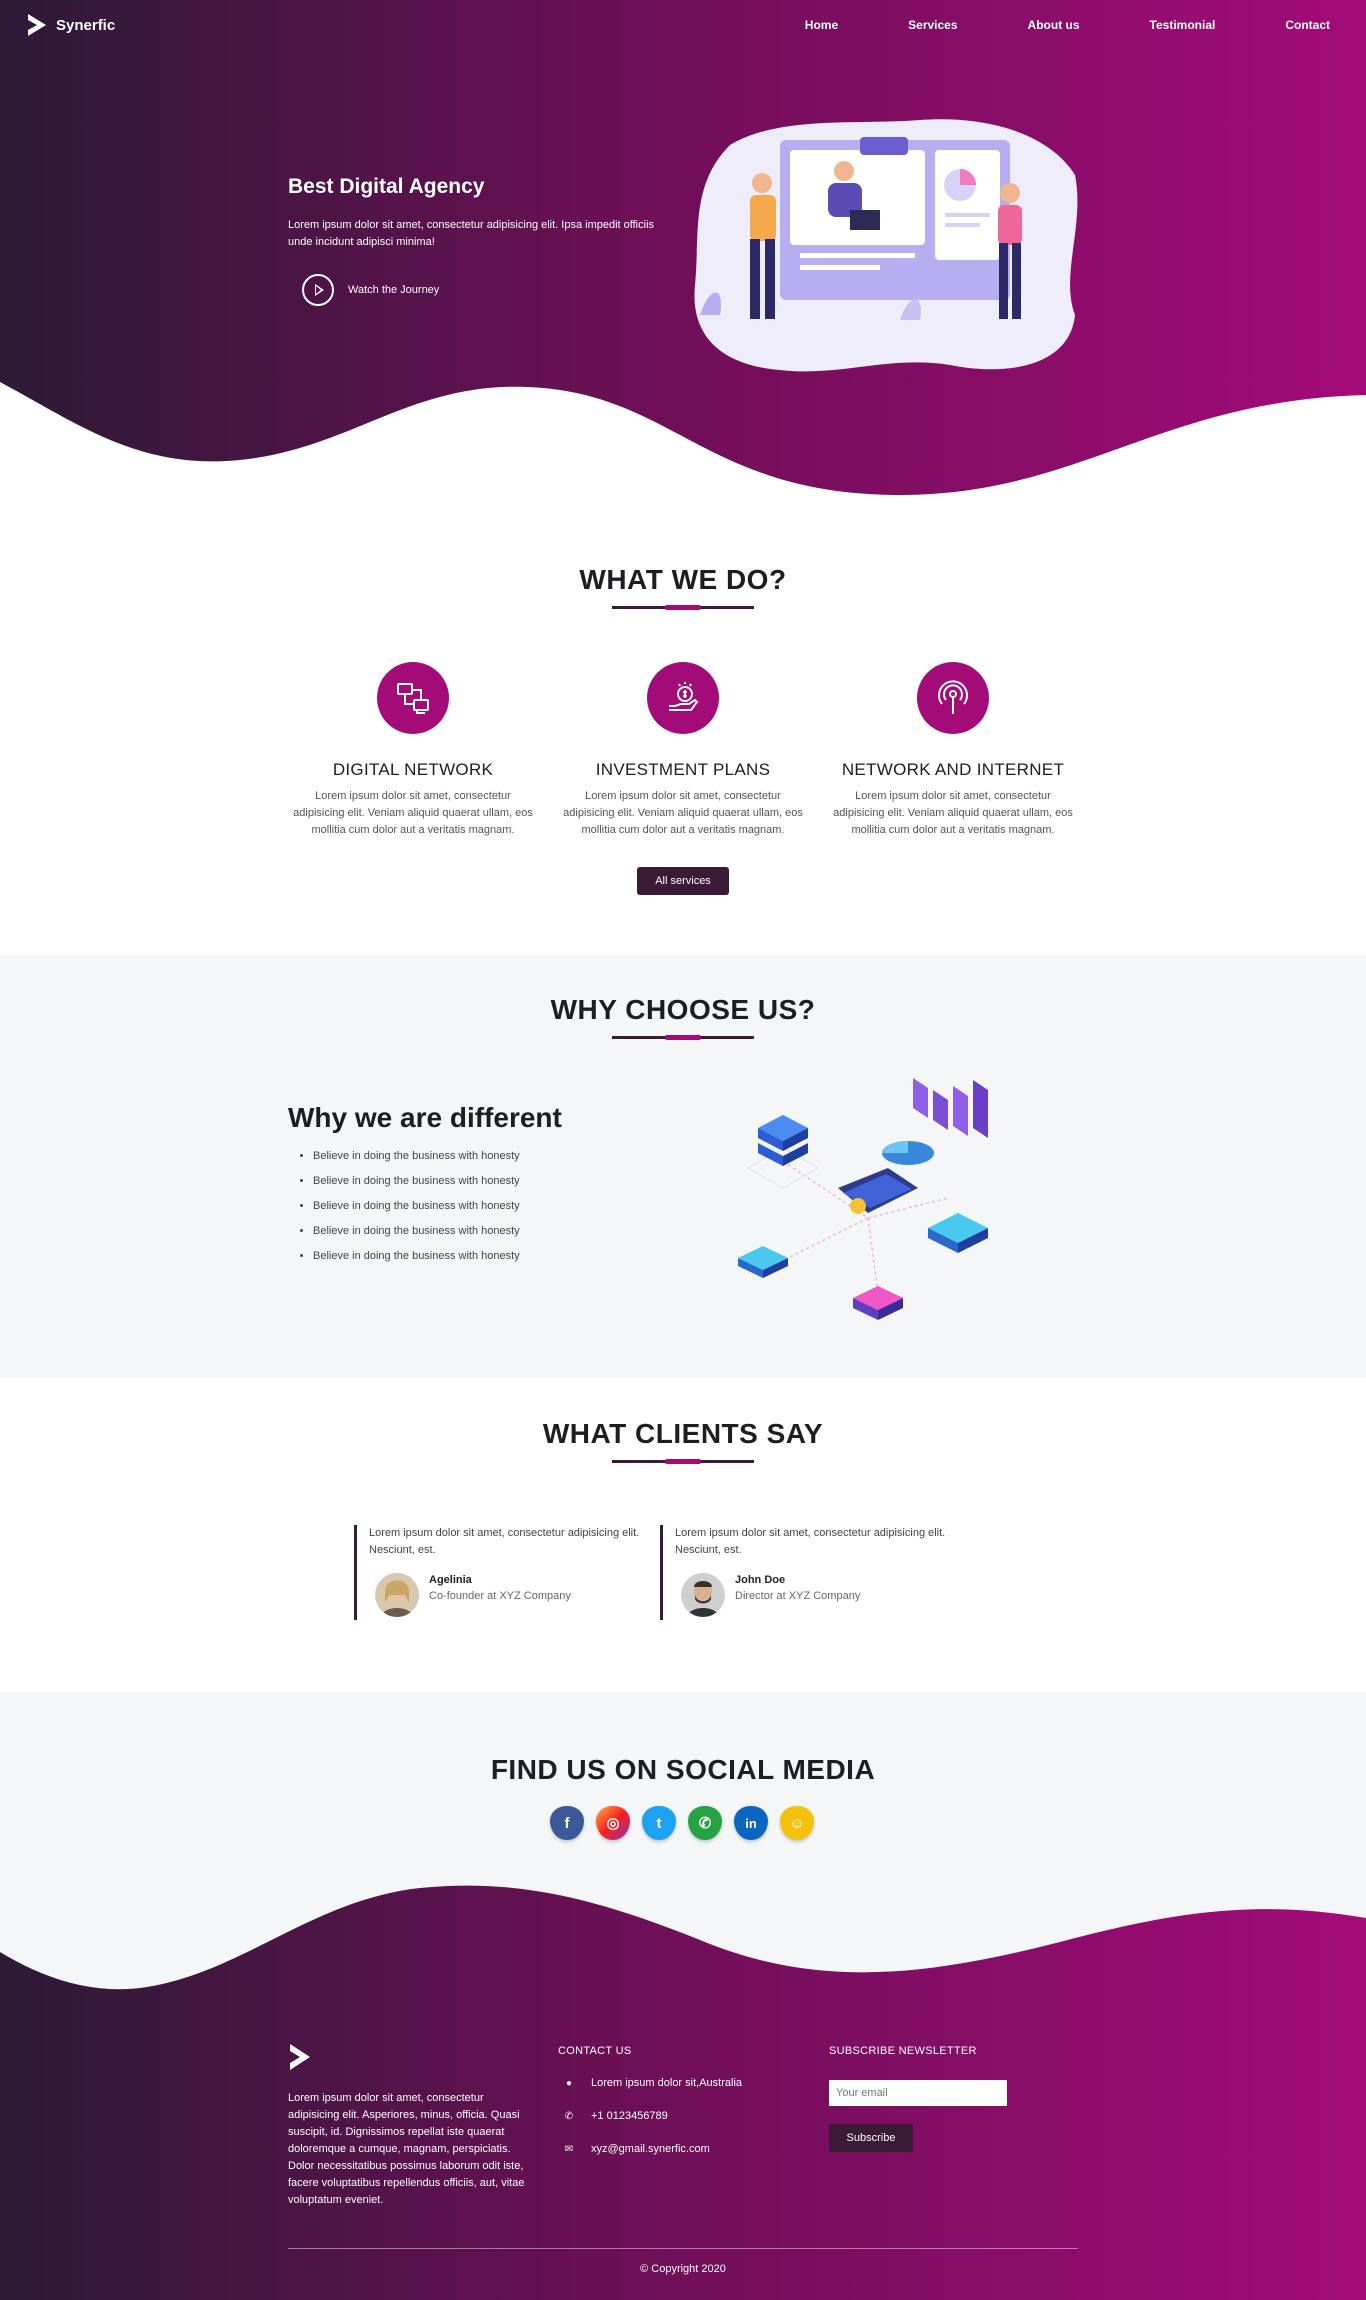 This screenshot has width=1366, height=2300. What do you see at coordinates (300, 2057) in the screenshot?
I see `footer-logo-icon` at bounding box center [300, 2057].